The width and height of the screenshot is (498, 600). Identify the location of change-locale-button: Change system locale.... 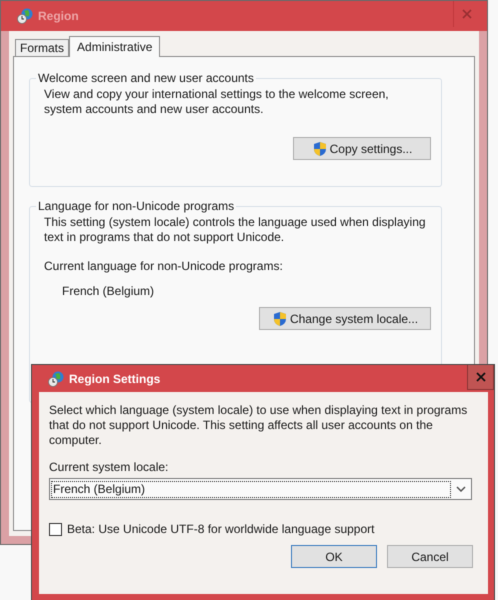
(345, 318).